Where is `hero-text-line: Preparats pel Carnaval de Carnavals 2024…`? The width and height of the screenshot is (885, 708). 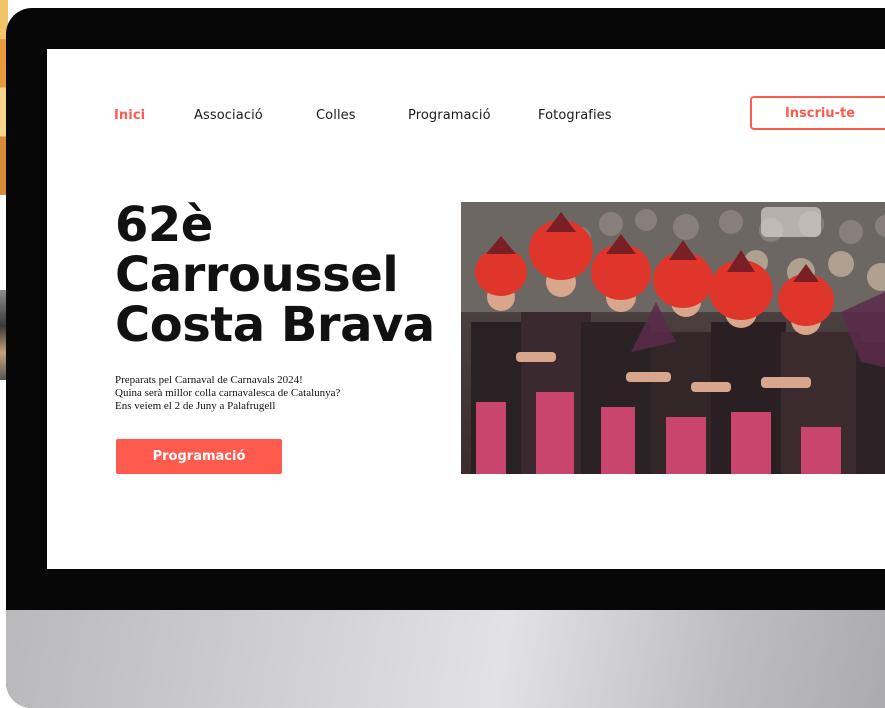
hero-text-line: Preparats pel Carnaval de Carnavals 2024… is located at coordinates (209, 380).